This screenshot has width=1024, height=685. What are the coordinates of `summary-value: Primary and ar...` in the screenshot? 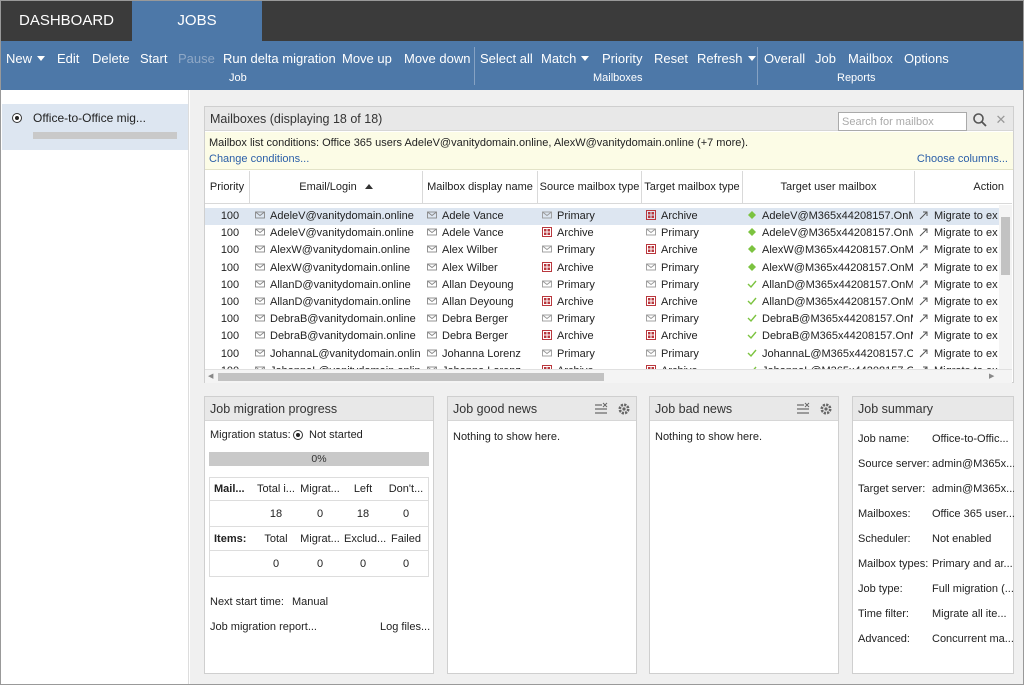 It's located at (972, 564).